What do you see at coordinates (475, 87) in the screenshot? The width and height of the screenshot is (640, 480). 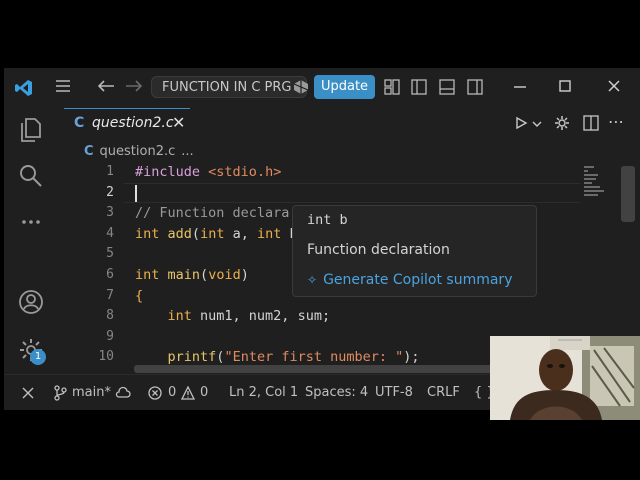 I see `toggle-secondary-sidebar-icon` at bounding box center [475, 87].